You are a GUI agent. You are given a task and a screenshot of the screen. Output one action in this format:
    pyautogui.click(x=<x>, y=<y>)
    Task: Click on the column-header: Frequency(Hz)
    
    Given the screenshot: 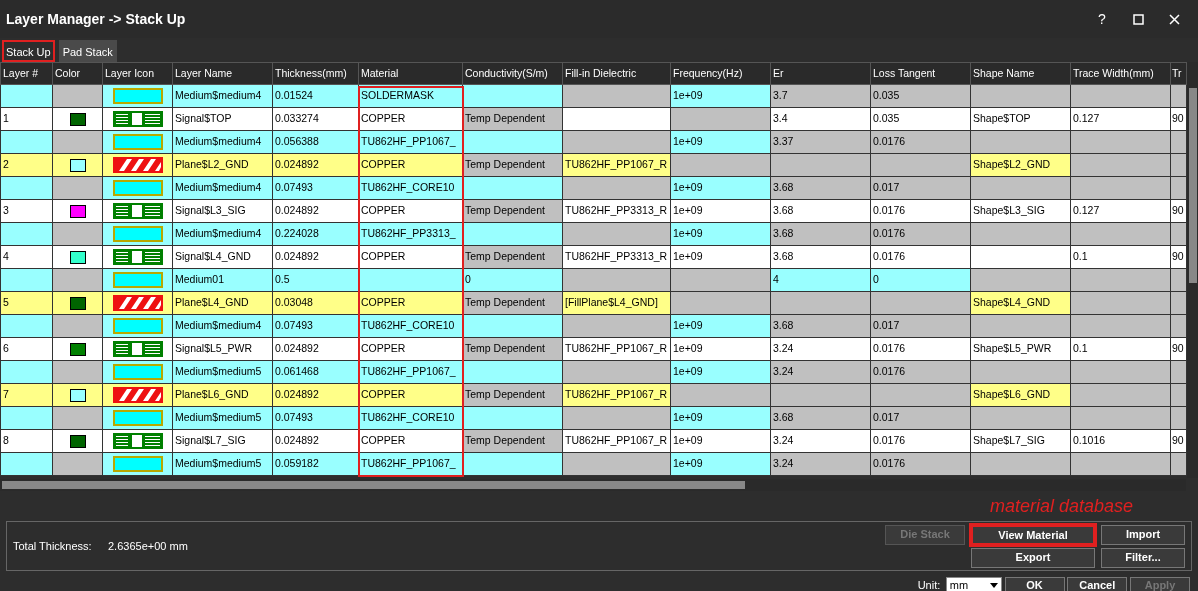 What is the action you would take?
    pyautogui.click(x=720, y=73)
    